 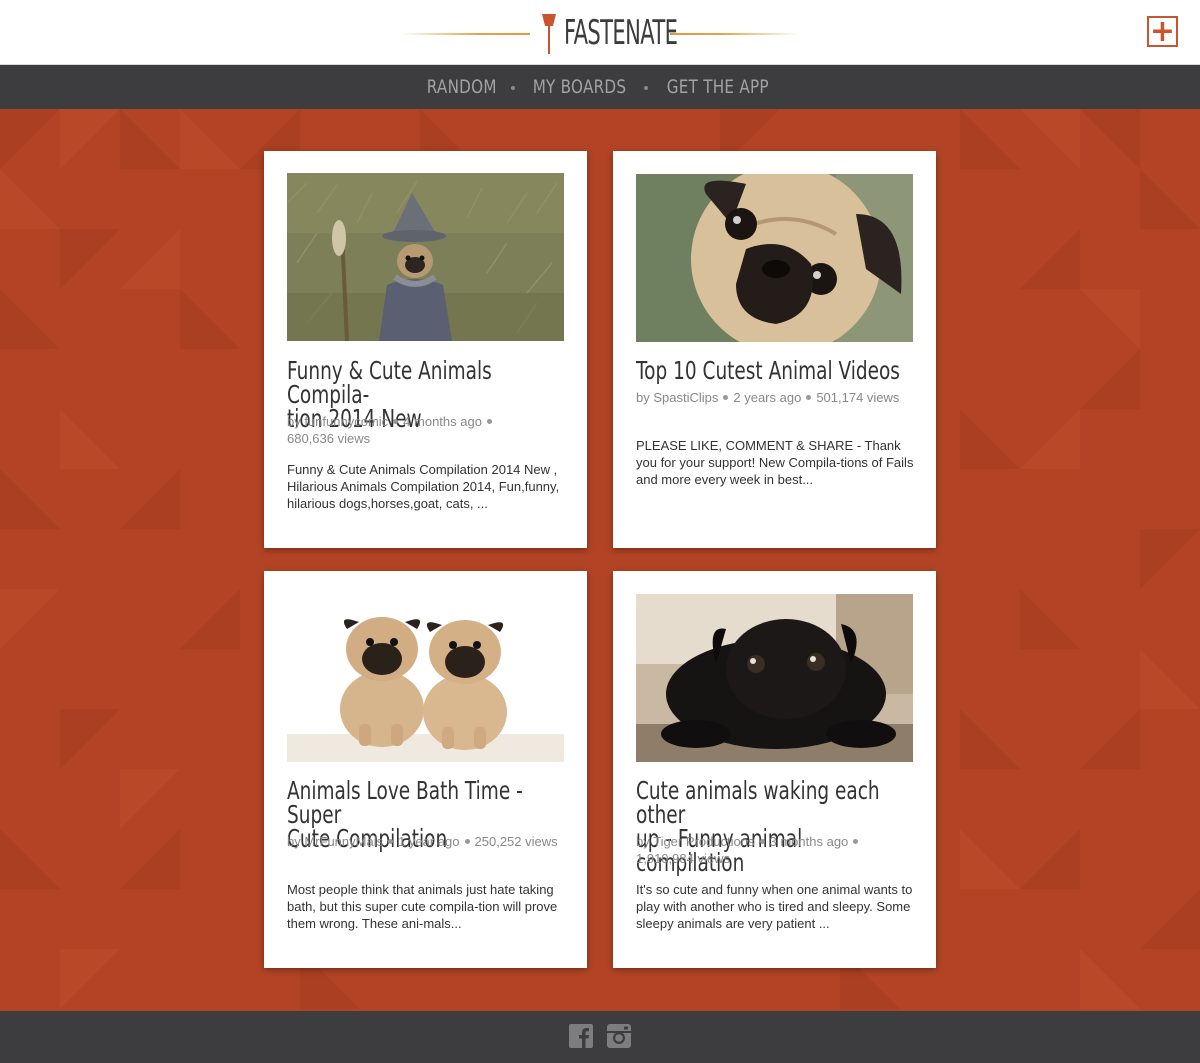 I want to click on instagram-icon, so click(x=619, y=1036).